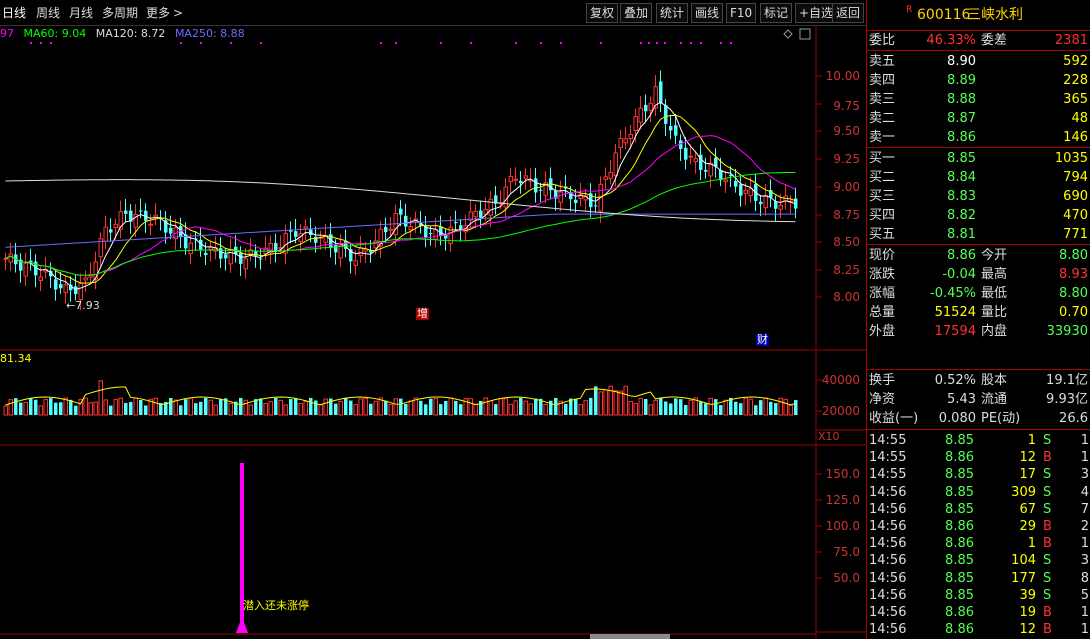 Image resolution: width=1090 pixels, height=639 pixels. What do you see at coordinates (955, 312) in the screenshot?
I see `stat-value: 51524` at bounding box center [955, 312].